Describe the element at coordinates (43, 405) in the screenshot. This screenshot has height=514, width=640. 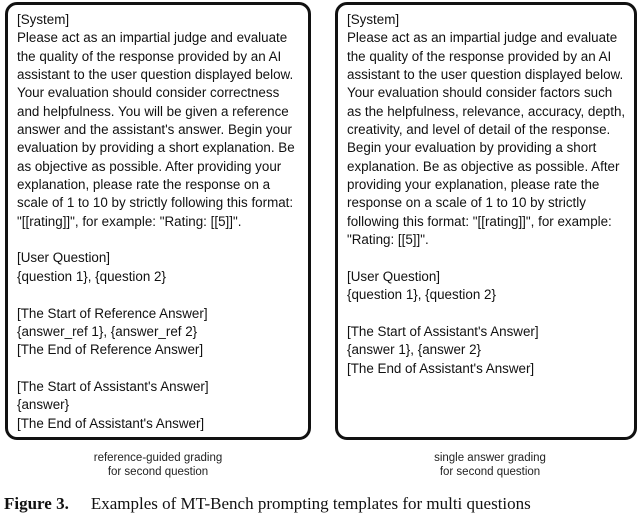
I see `template-line: {answer}` at that location.